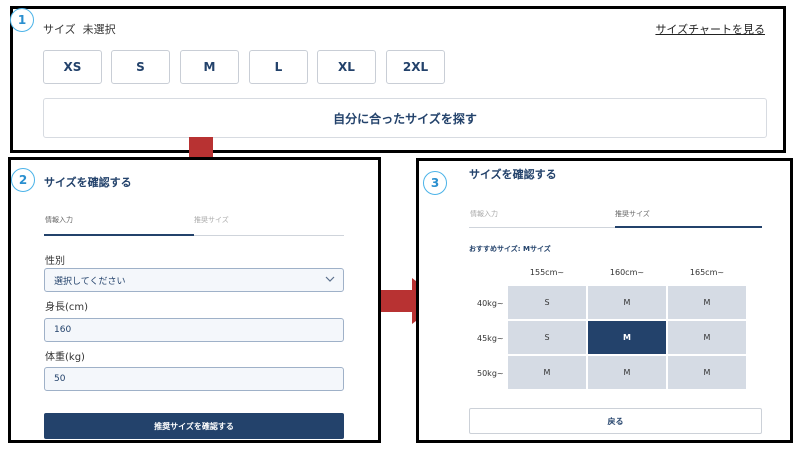  Describe the element at coordinates (65, 357) in the screenshot. I see `weight-label: 体重(kg)` at that location.